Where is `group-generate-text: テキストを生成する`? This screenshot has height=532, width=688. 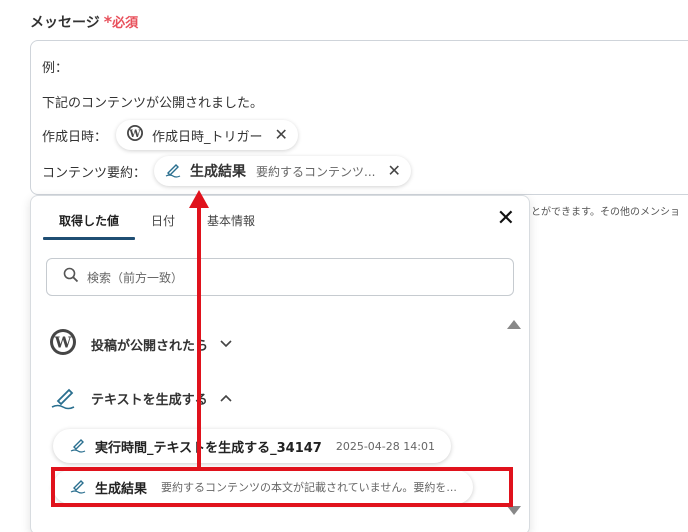 group-generate-text: テキストを生成する is located at coordinates (140, 398).